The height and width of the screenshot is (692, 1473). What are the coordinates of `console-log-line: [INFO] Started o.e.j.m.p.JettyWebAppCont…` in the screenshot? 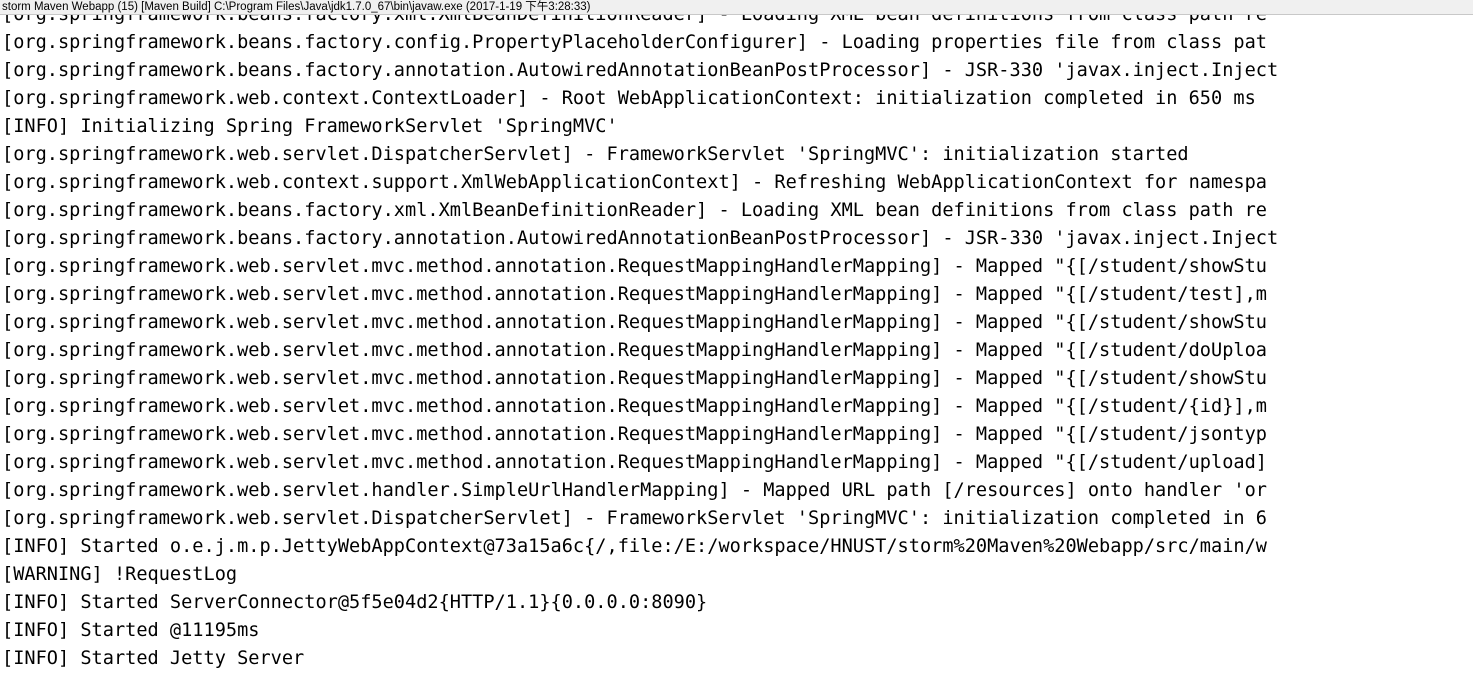 It's located at (634, 546).